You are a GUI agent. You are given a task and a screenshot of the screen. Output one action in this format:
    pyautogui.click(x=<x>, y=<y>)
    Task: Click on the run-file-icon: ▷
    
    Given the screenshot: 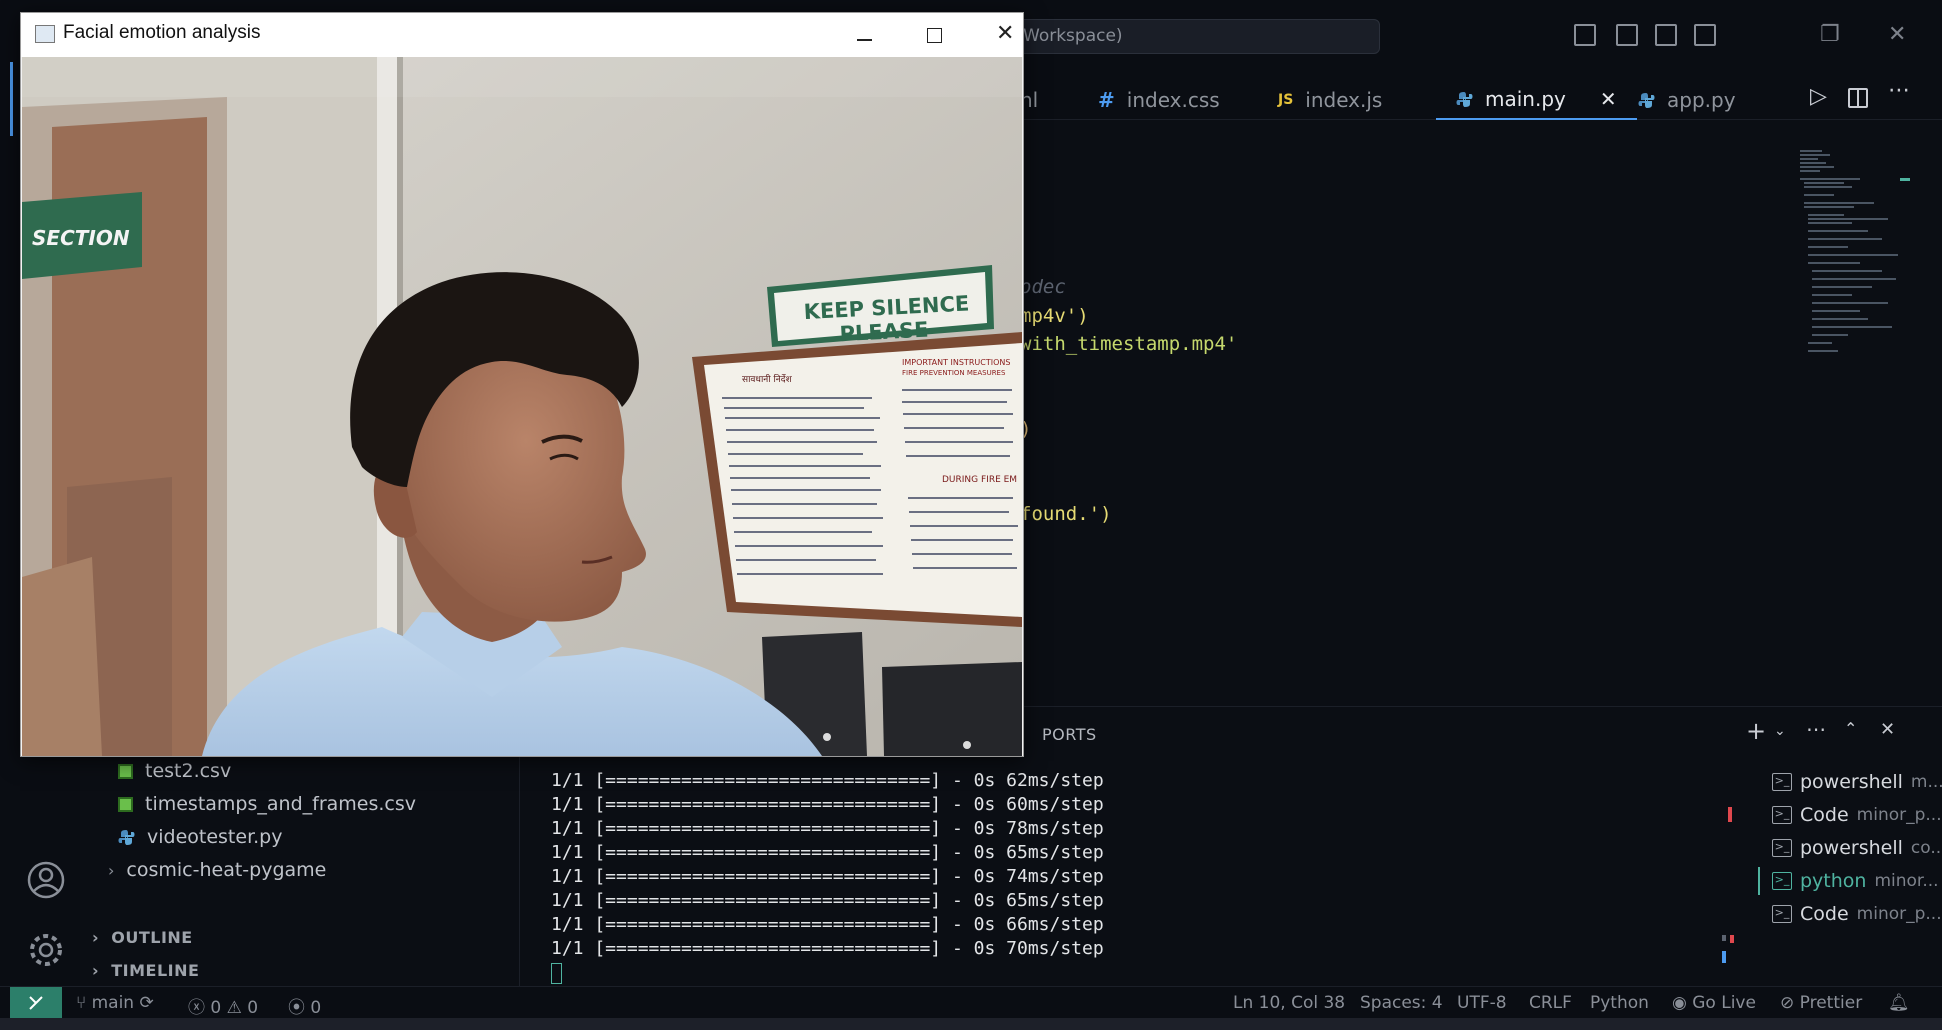 What is the action you would take?
    pyautogui.click(x=1818, y=96)
    